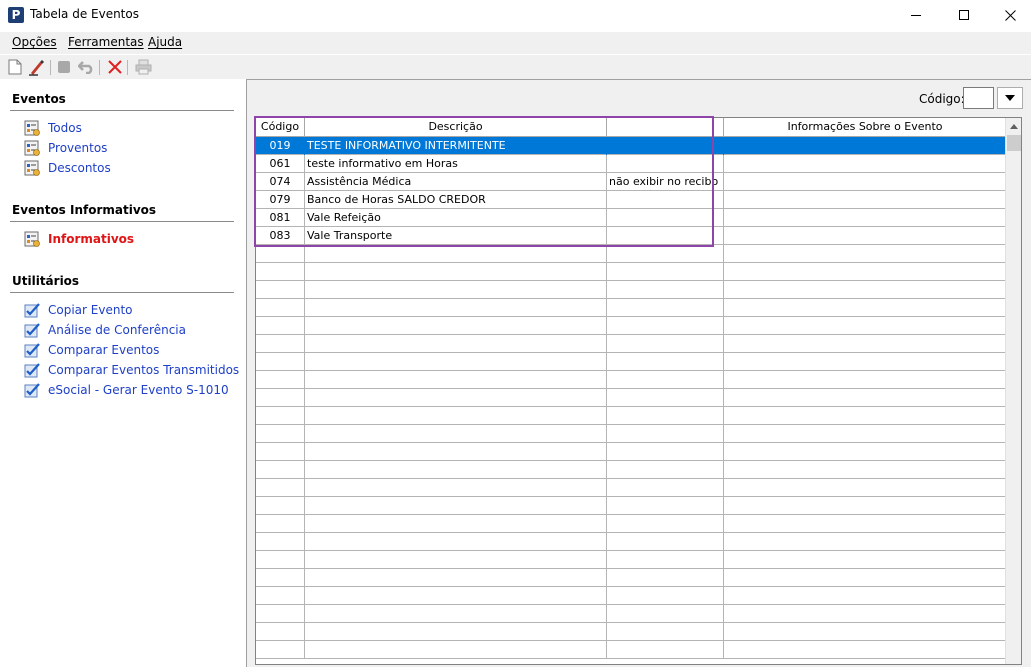 This screenshot has width=1031, height=667. I want to click on sidebar-item-analise-conferencia: Análise de Conferência, so click(105, 330).